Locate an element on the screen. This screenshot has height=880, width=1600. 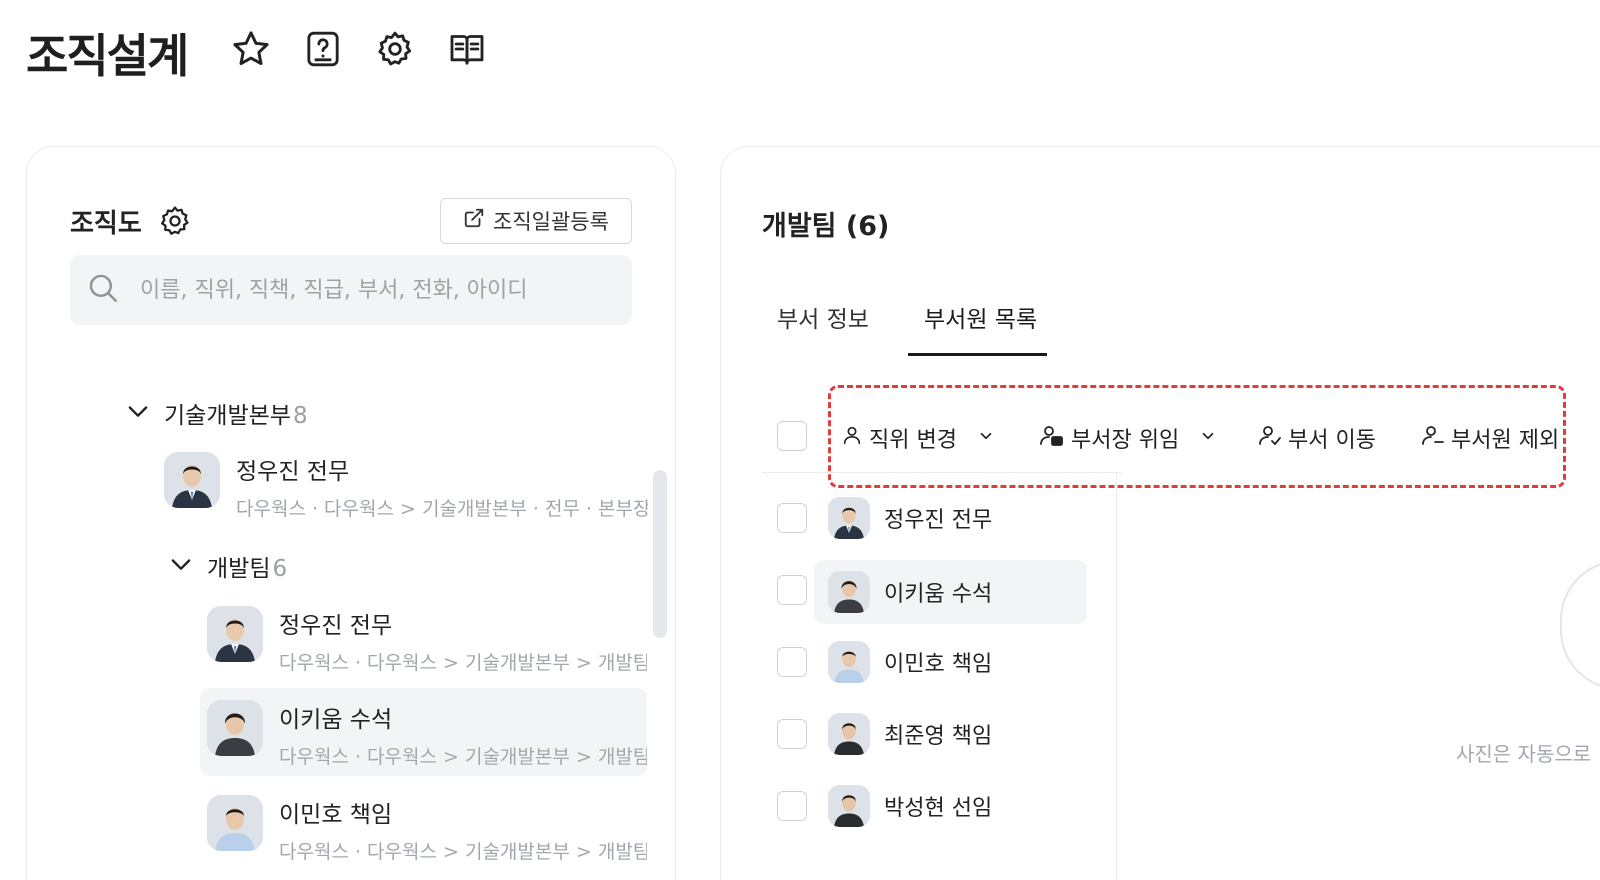
change-position-label: 직위 변경 is located at coordinates (913, 440).